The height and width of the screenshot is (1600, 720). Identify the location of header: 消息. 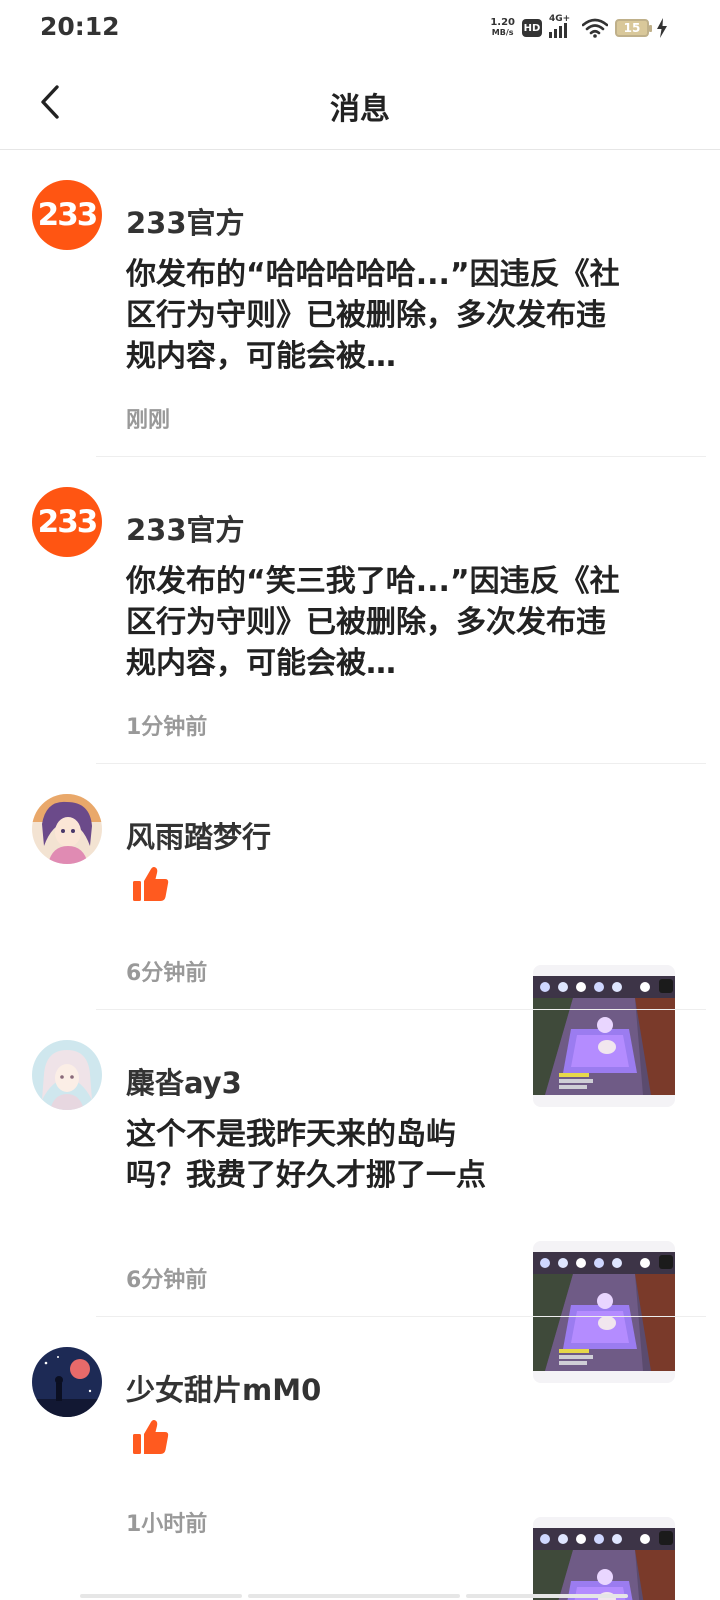
(360, 103).